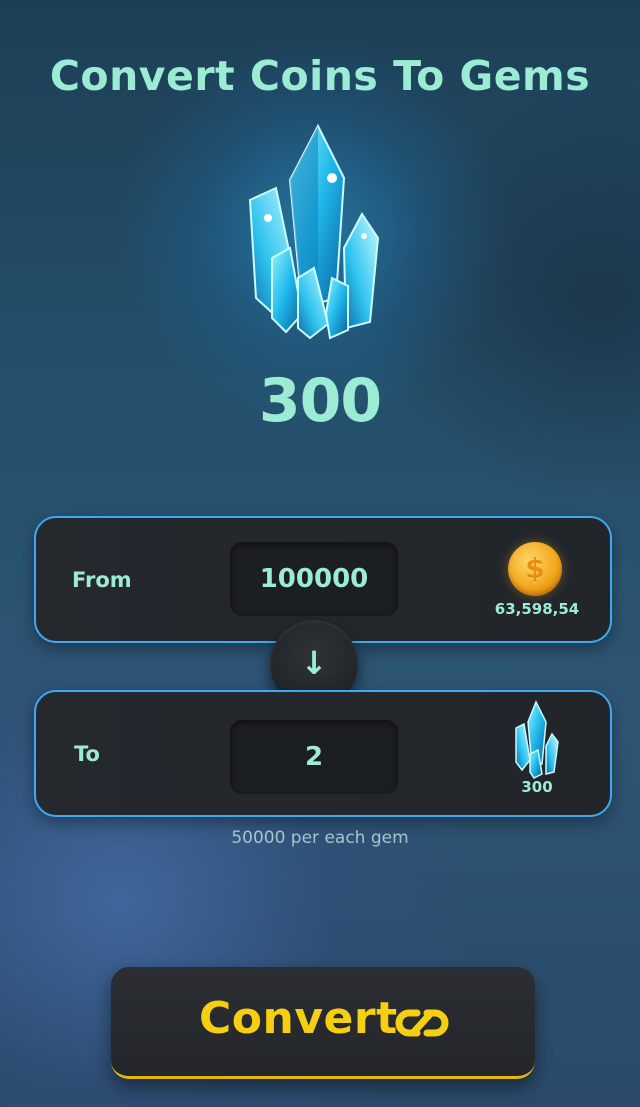 The width and height of the screenshot is (640, 1107). What do you see at coordinates (320, 838) in the screenshot?
I see `conversion-rate: 50000 per each gem` at bounding box center [320, 838].